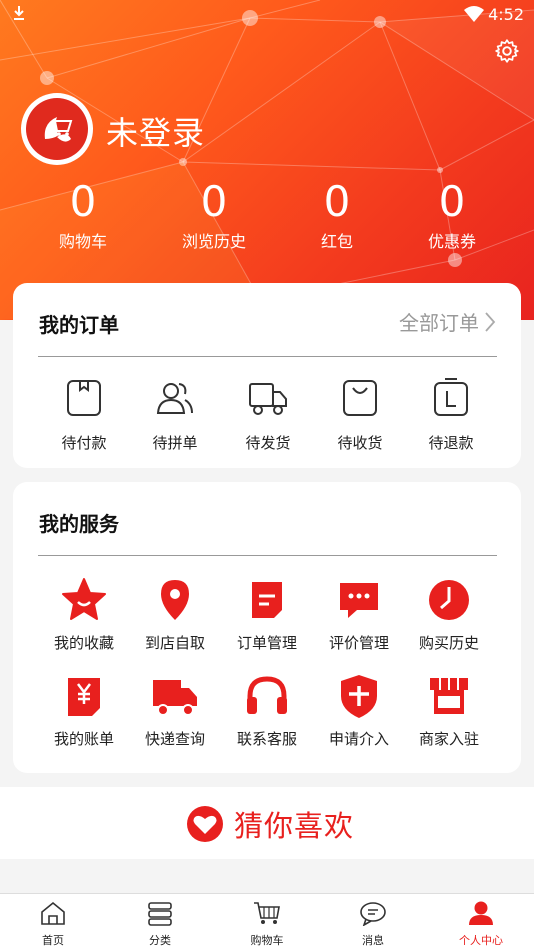 Image resolution: width=534 pixels, height=949 pixels. Describe the element at coordinates (160, 914) in the screenshot. I see `category-icon` at that location.